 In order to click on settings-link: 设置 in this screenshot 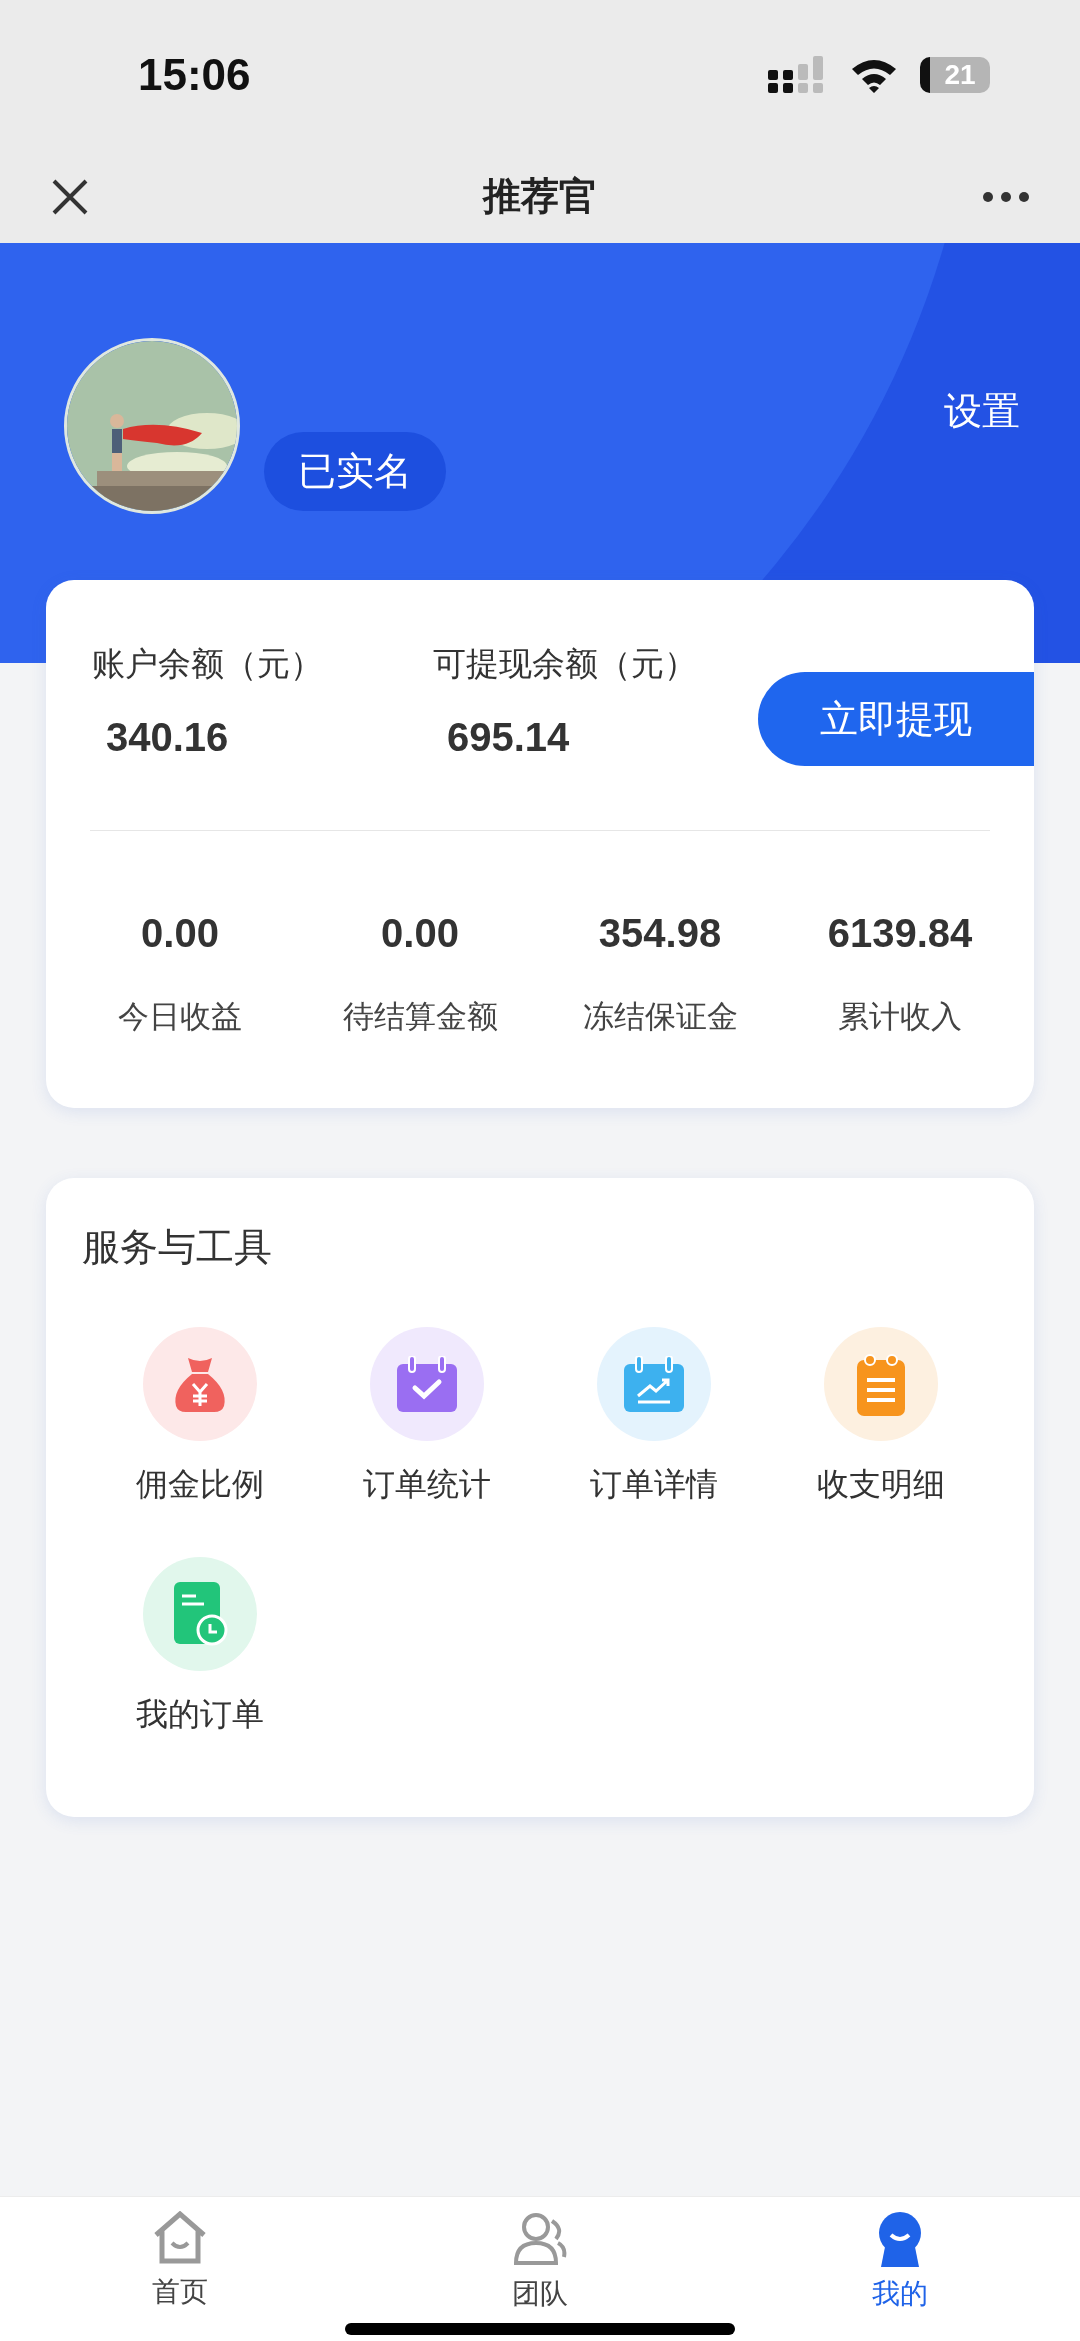, I will do `click(982, 411)`.